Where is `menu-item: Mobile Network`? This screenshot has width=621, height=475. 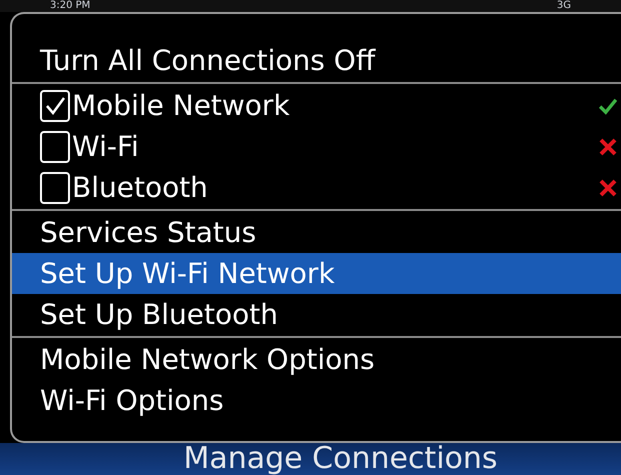
menu-item: Mobile Network is located at coordinates (316, 105).